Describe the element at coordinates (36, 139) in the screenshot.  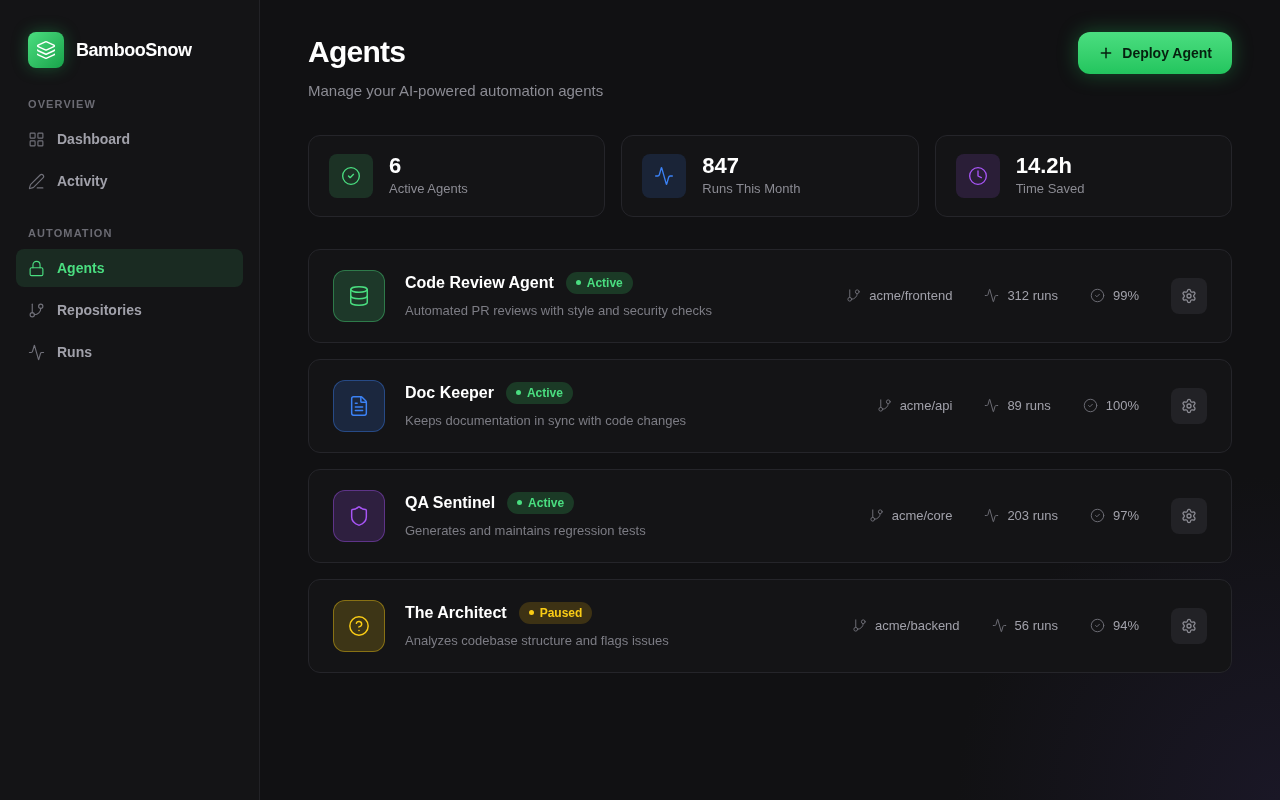
I see `grid-icon` at that location.